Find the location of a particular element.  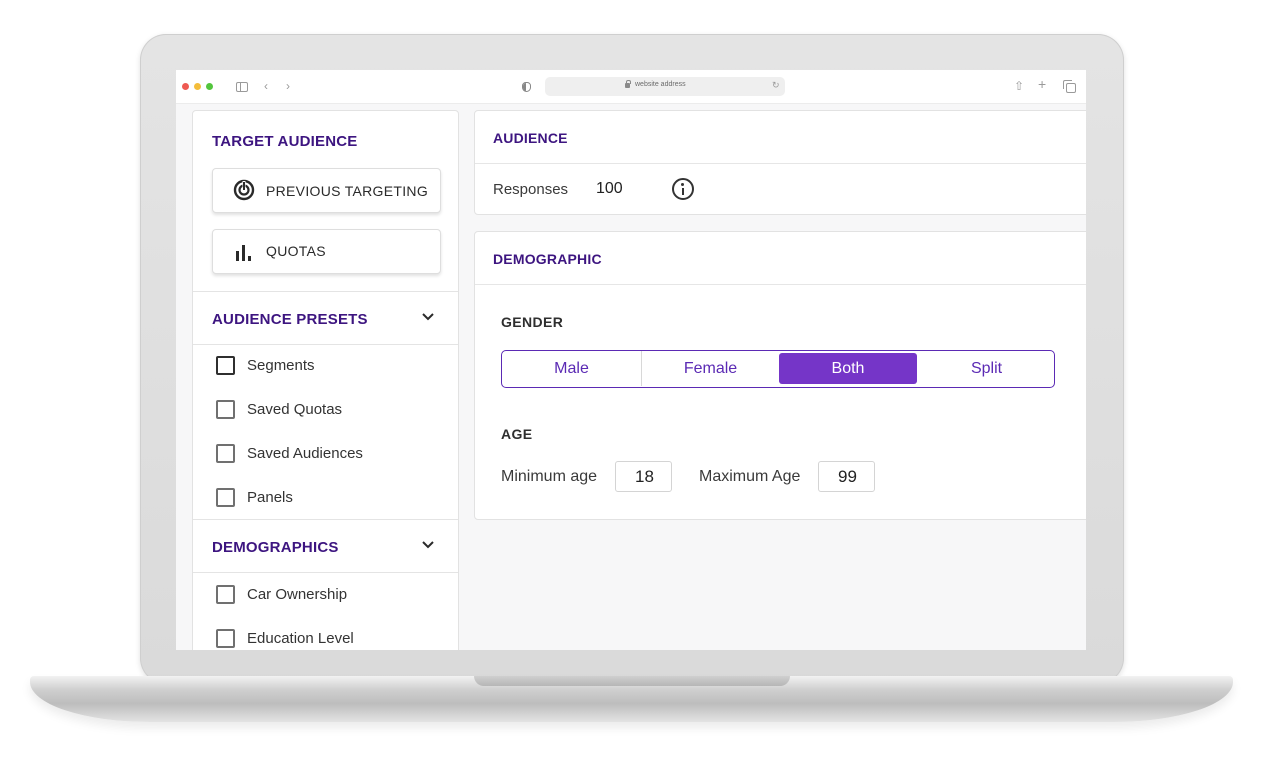

gender-option-both: Both is located at coordinates (848, 368).